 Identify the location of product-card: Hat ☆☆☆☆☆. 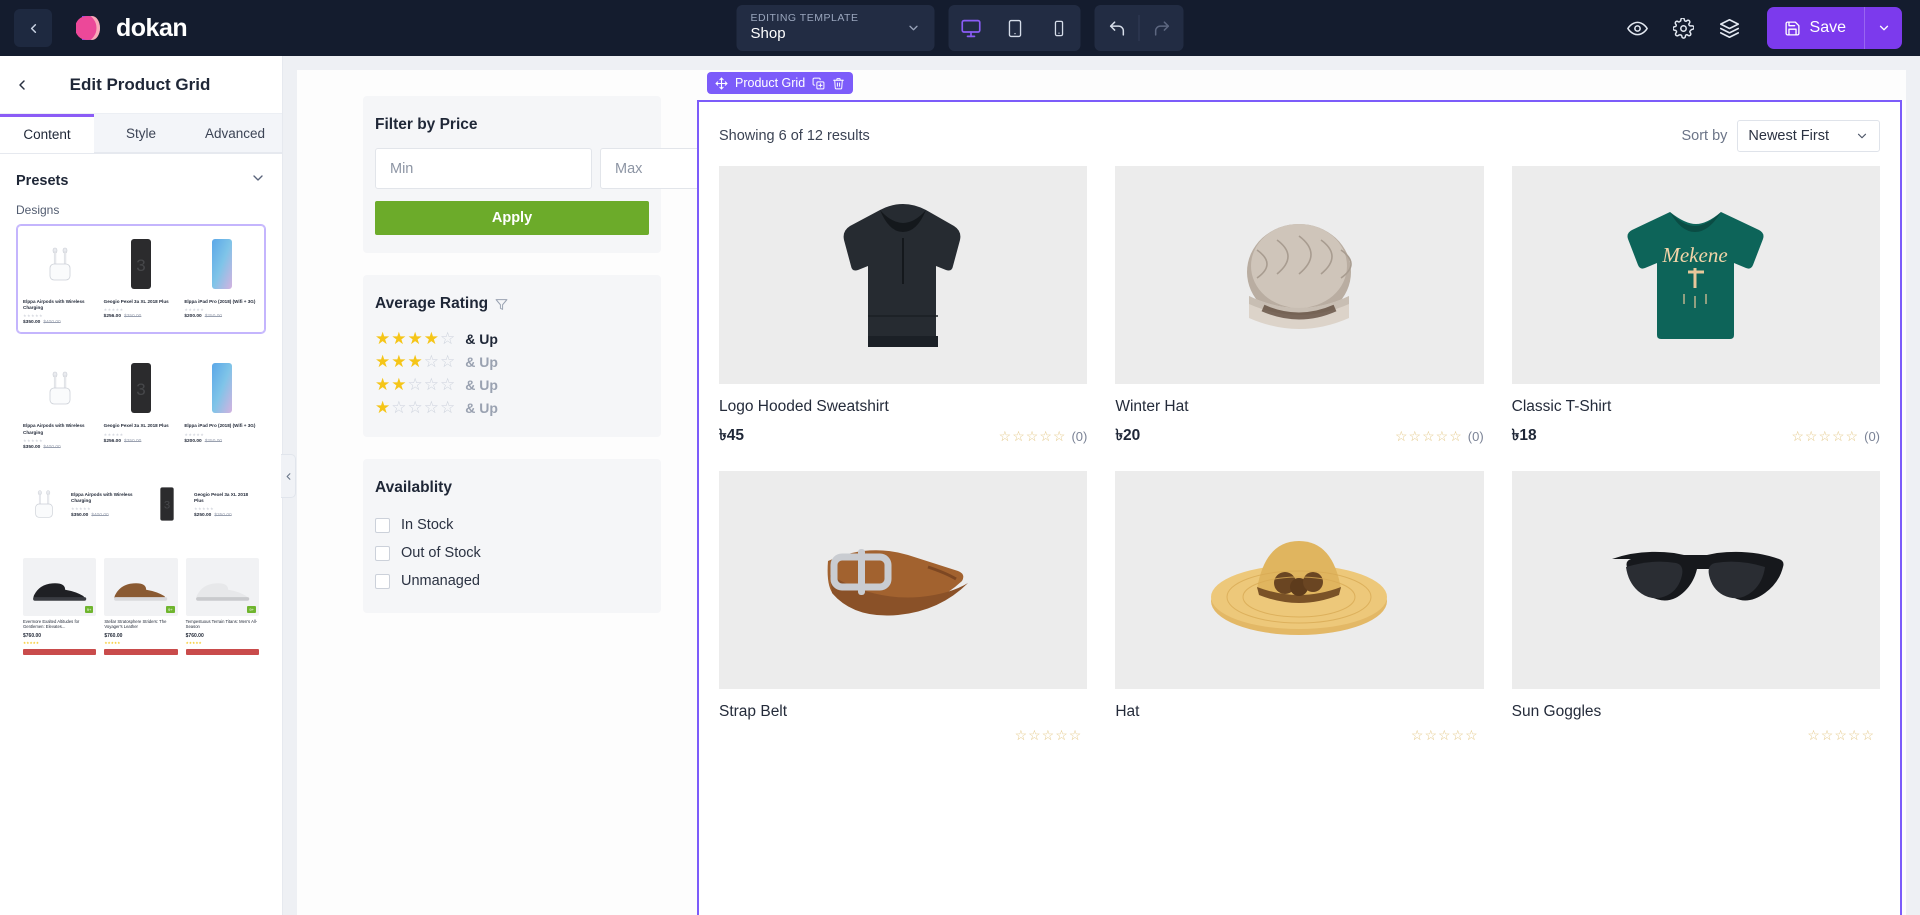
(1299, 606).